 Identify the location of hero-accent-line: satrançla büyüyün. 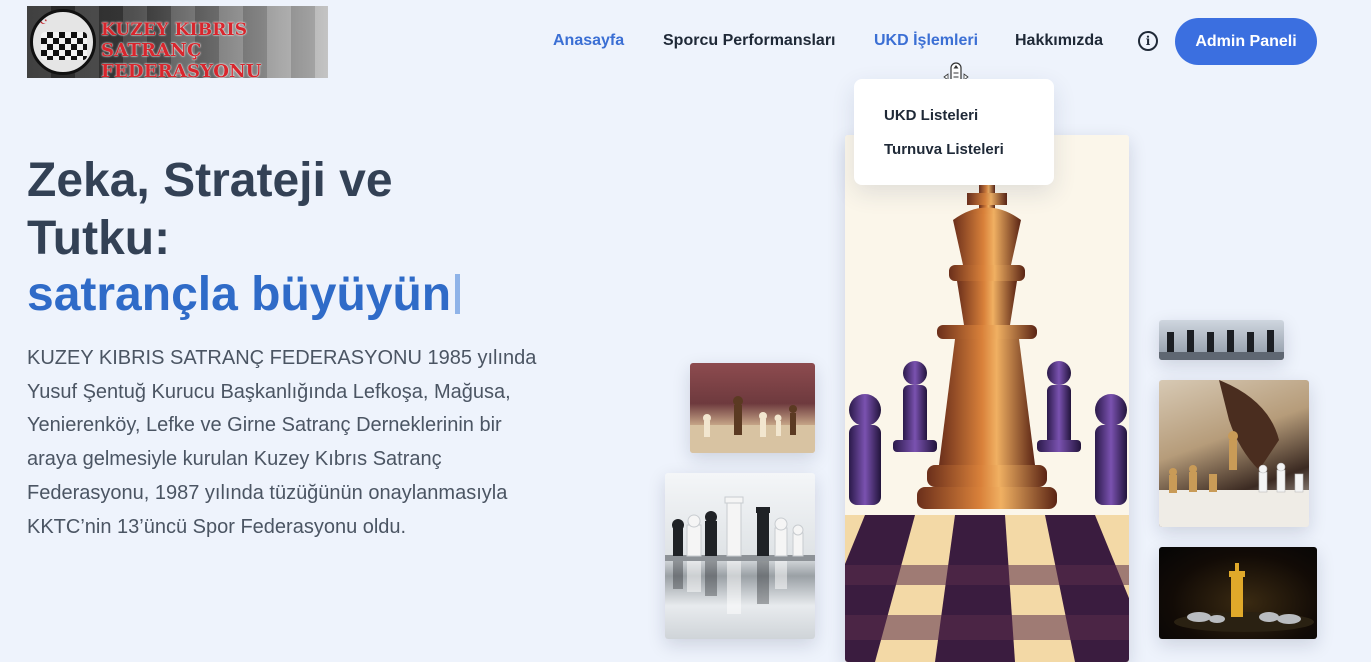
(244, 295).